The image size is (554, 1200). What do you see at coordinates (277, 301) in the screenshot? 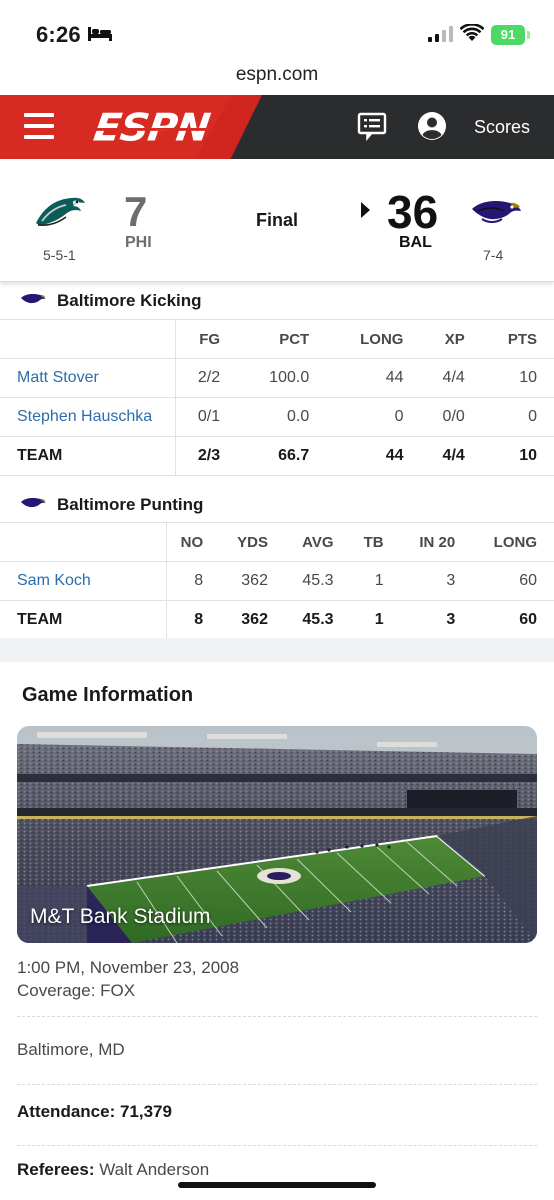
I see `kicking-section-header: Baltimore Kicking` at bounding box center [277, 301].